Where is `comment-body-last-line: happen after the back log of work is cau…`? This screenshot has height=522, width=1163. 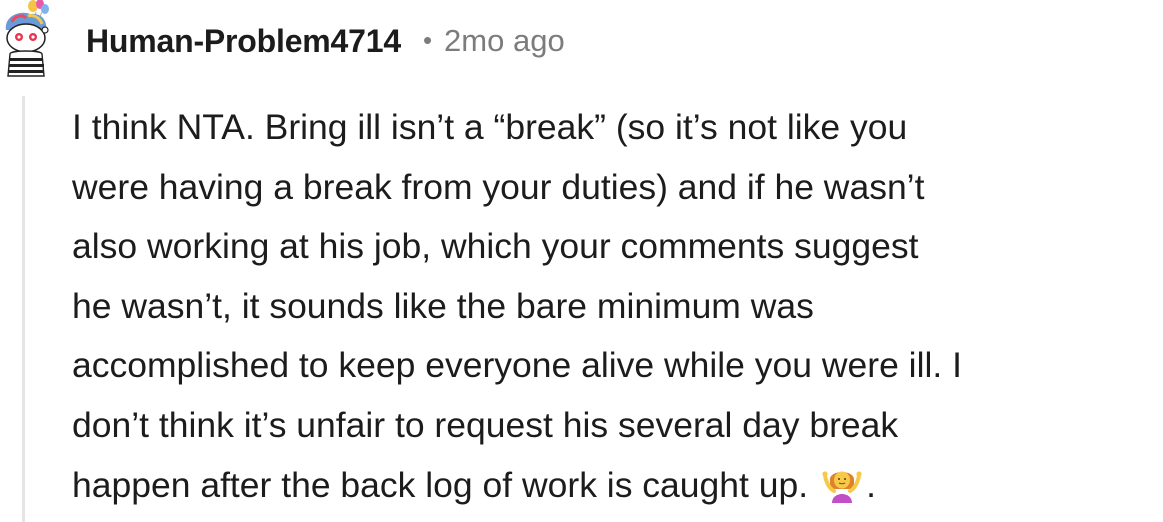
comment-body-last-line: happen after the back log of work is cau… is located at coordinates (616, 486).